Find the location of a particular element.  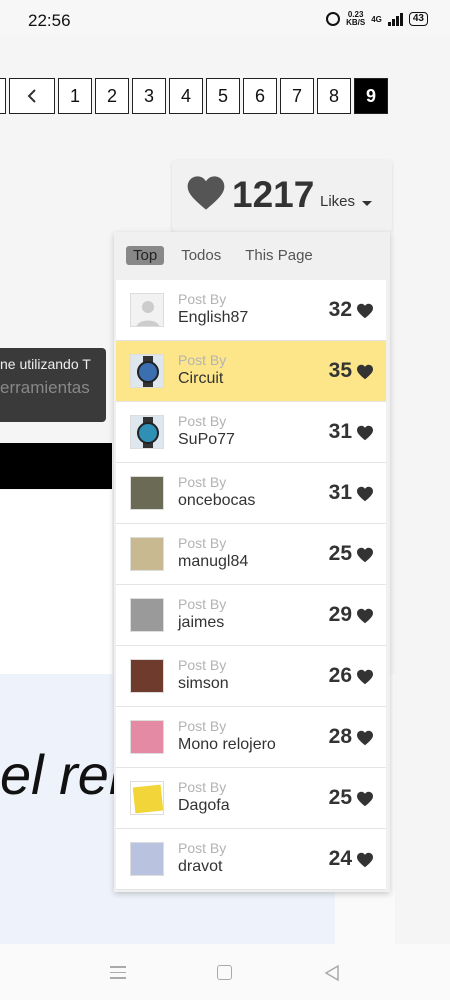

like-score: 24 is located at coordinates (340, 858).